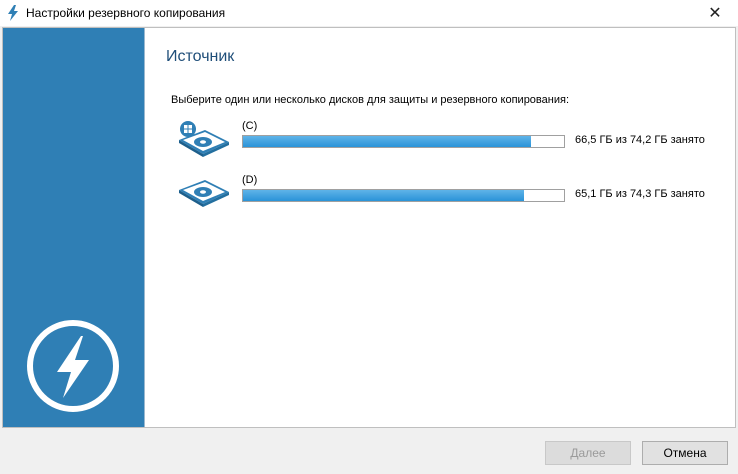  What do you see at coordinates (200, 56) in the screenshot?
I see `page-title: Источник` at bounding box center [200, 56].